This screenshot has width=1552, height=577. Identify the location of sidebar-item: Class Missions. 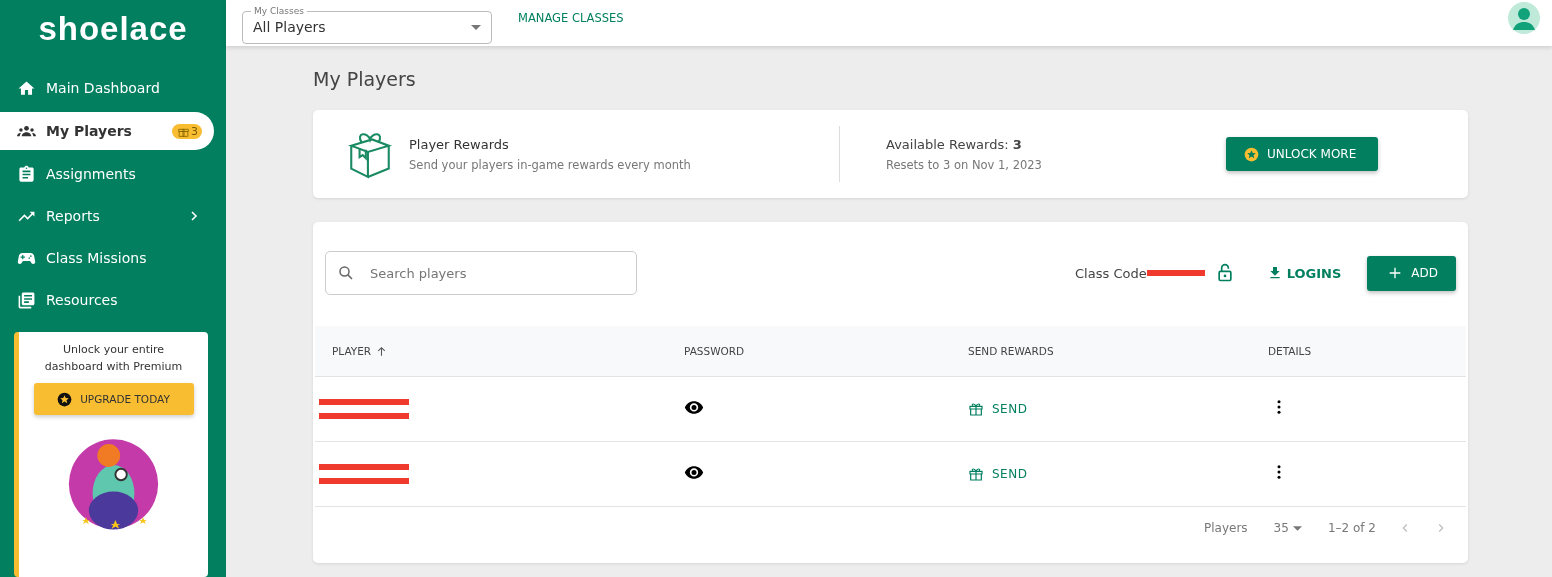
(107, 258).